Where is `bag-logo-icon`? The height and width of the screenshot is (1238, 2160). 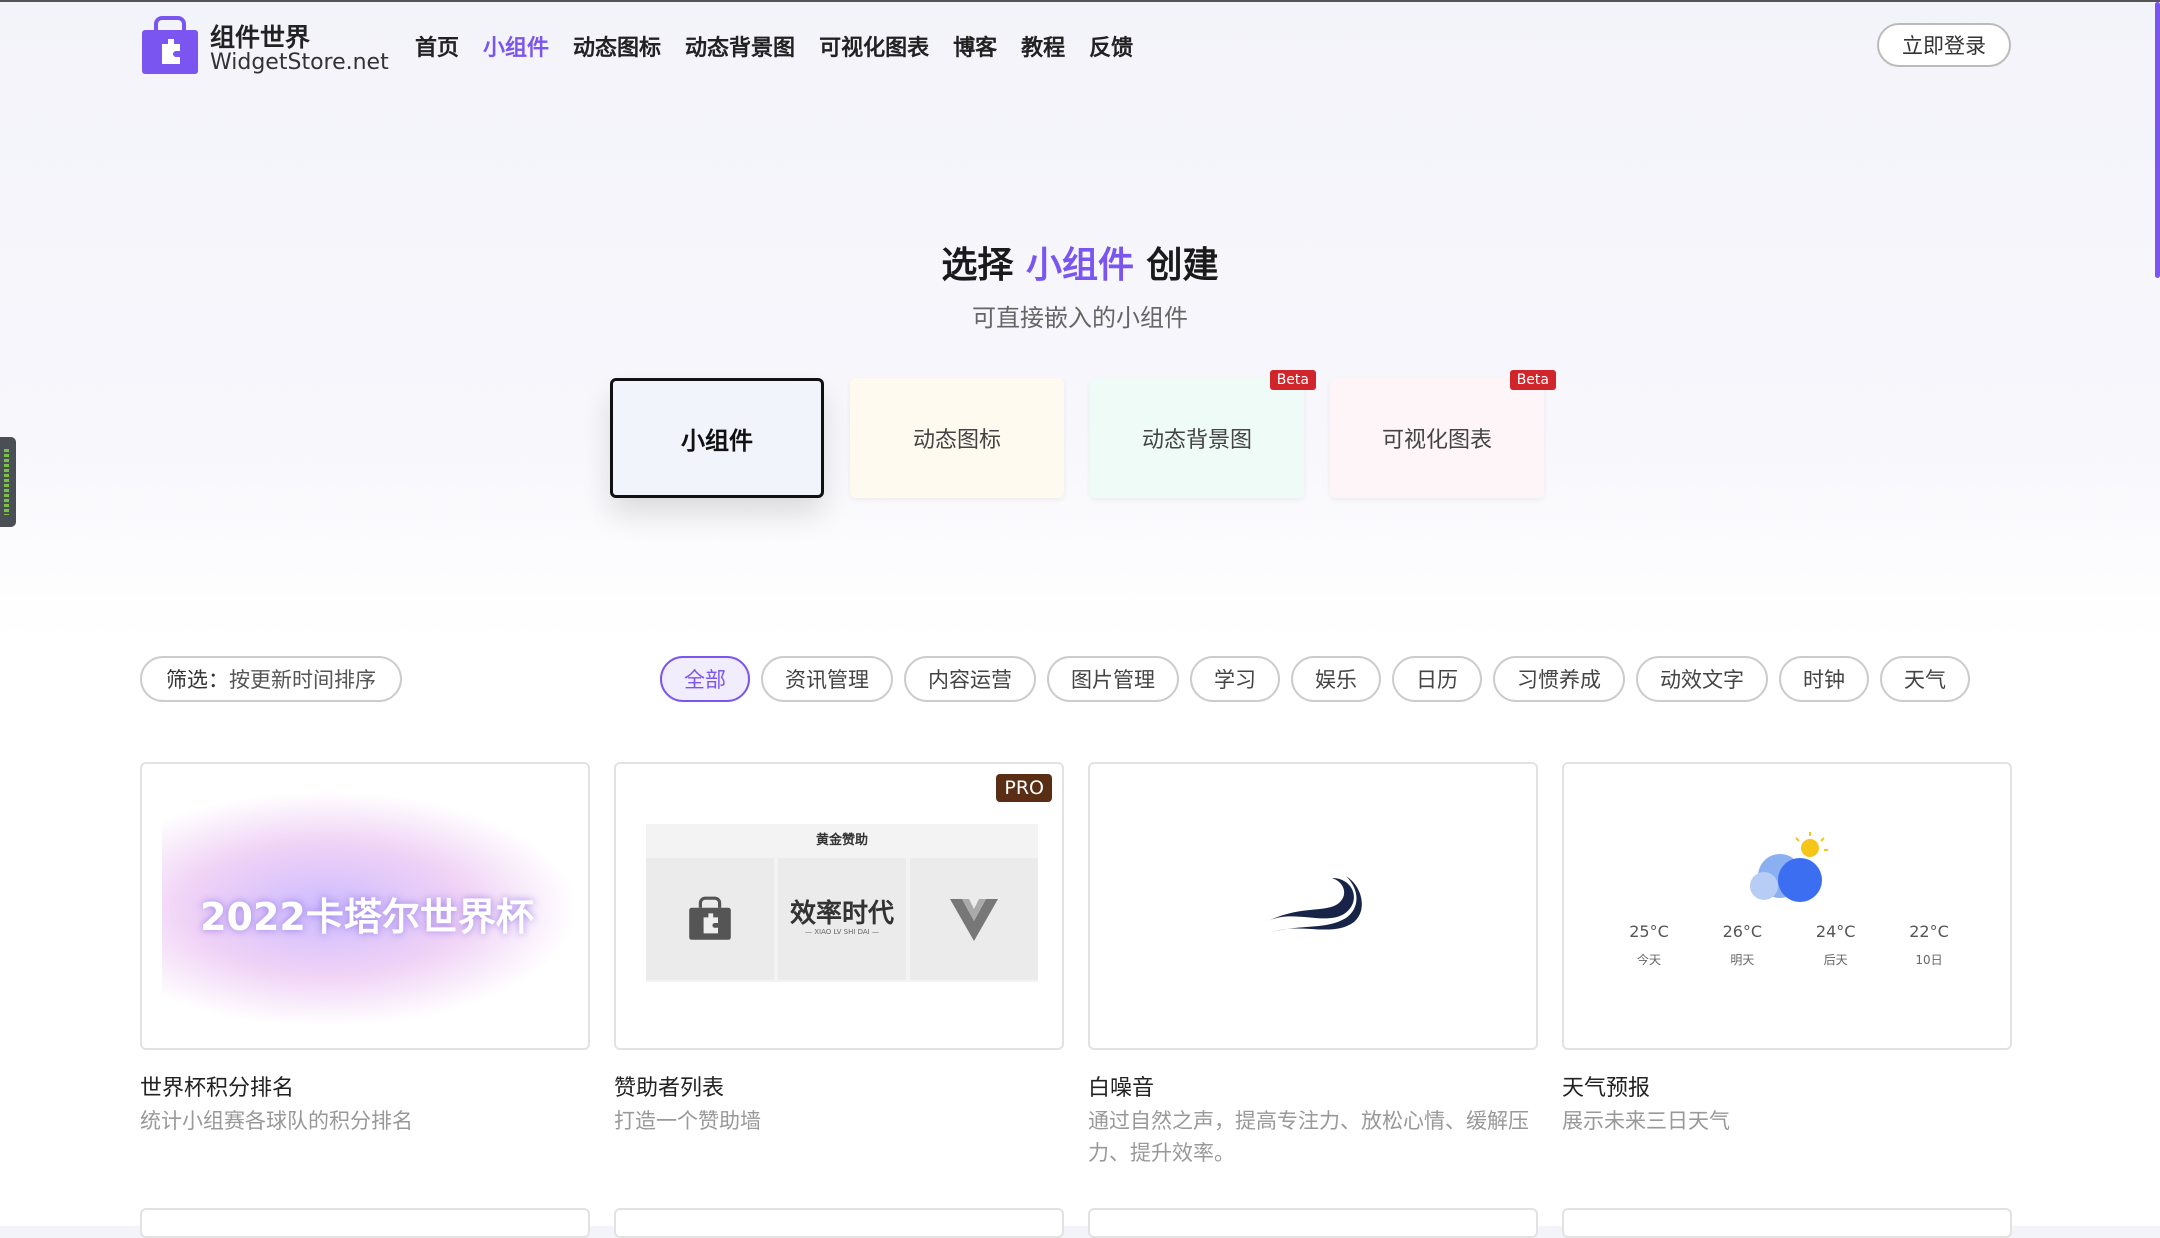
bag-logo-icon is located at coordinates (710, 918).